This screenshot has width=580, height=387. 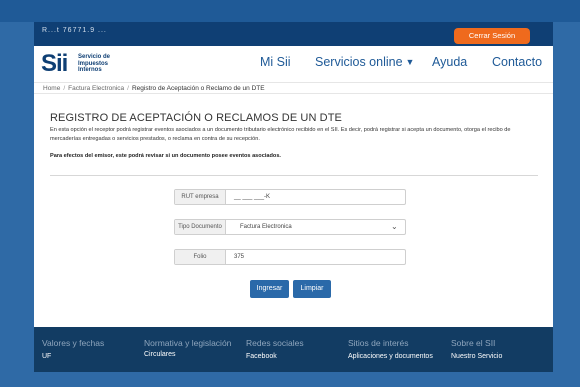 I want to click on footer-heading: Valores y fechas, so click(x=73, y=343).